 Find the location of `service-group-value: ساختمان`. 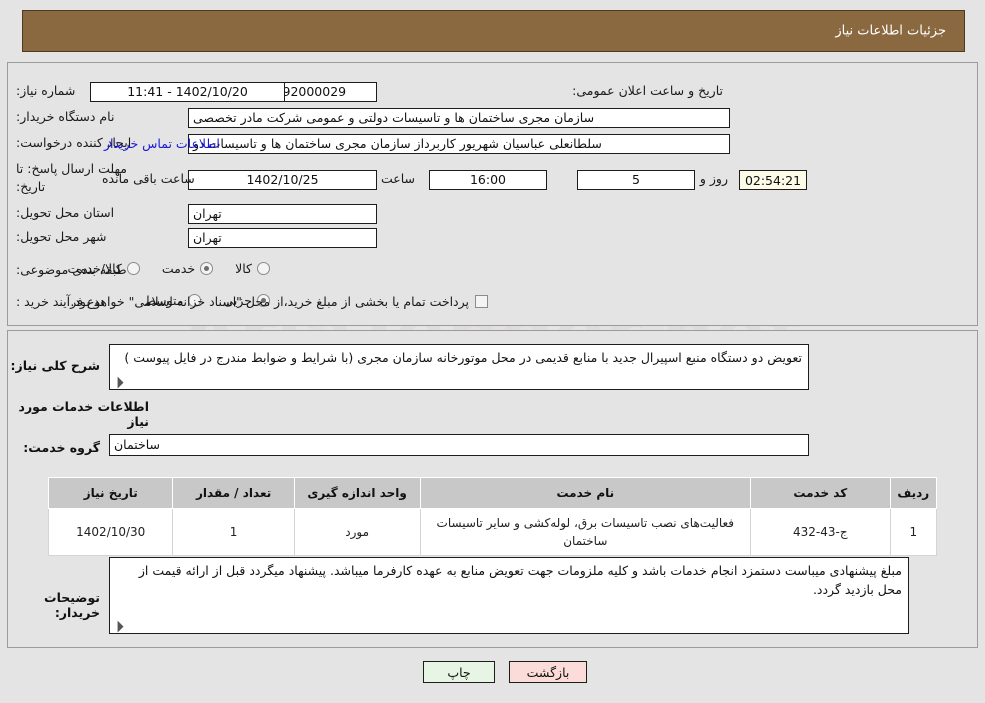

service-group-value: ساختمان is located at coordinates (459, 445).